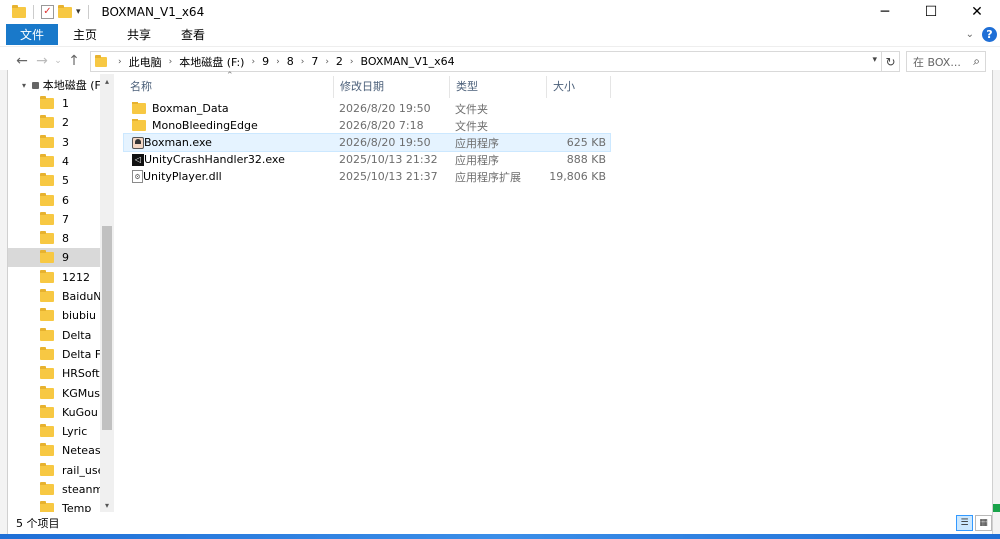 The height and width of the screenshot is (539, 1000). What do you see at coordinates (58, 61) in the screenshot?
I see `recent-locations-icon: ⌄` at bounding box center [58, 61].